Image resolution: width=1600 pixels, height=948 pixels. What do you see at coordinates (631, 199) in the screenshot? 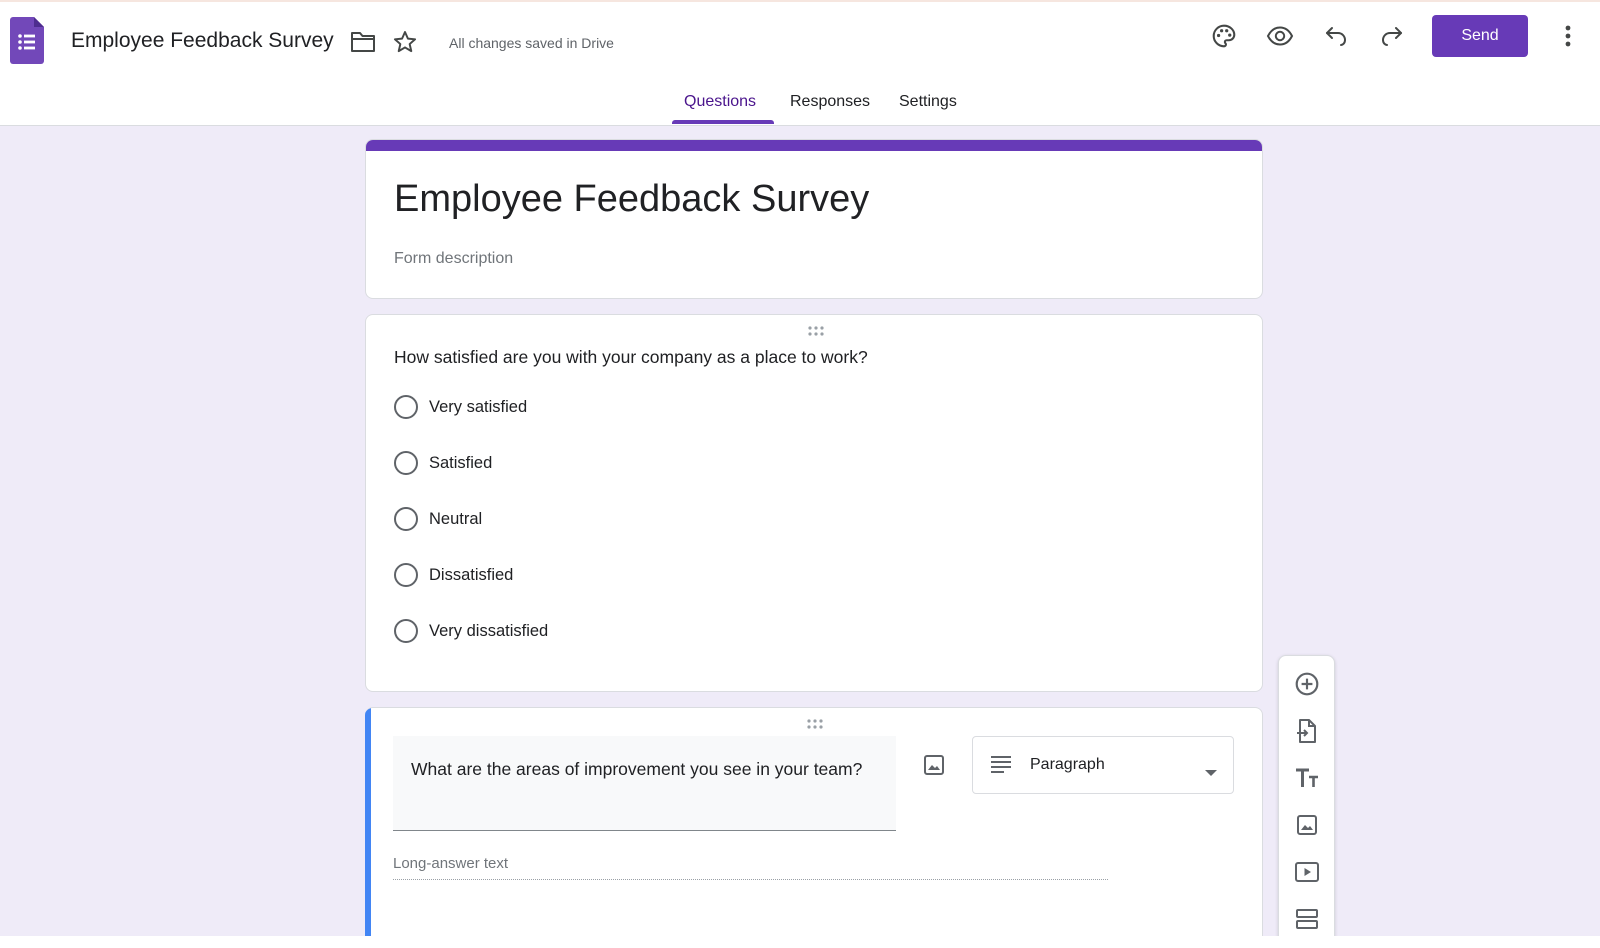
I see `form-title: Employee Feedback Survey` at bounding box center [631, 199].